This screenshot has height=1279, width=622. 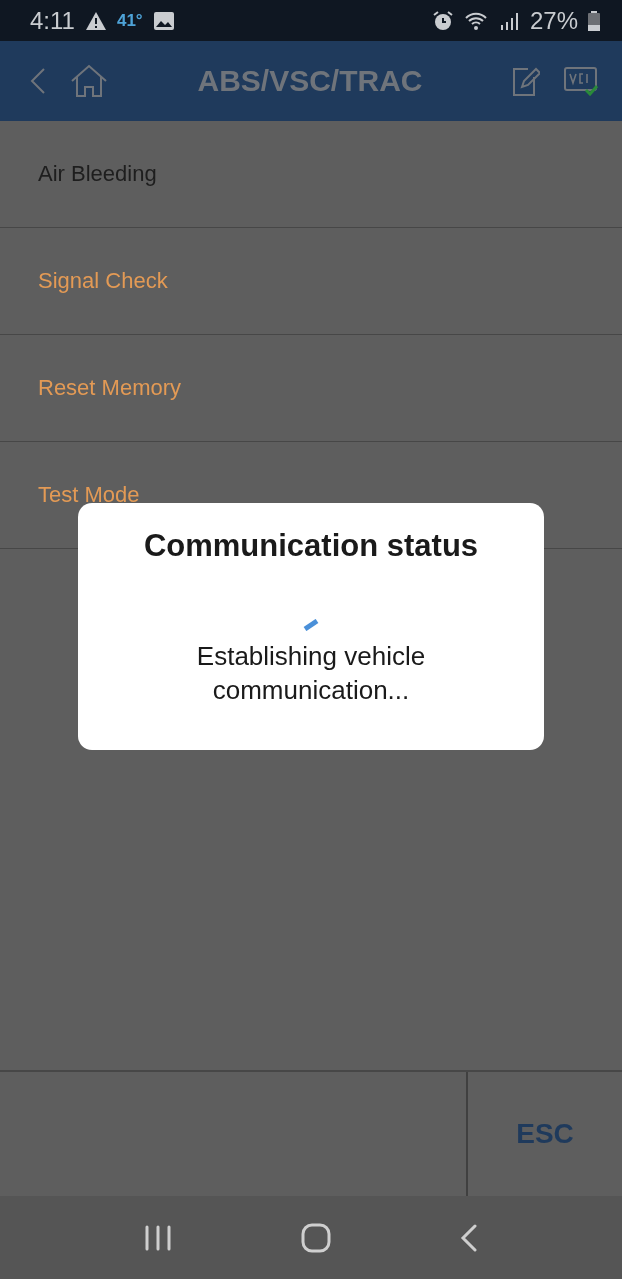 I want to click on vci-icon, so click(x=581, y=81).